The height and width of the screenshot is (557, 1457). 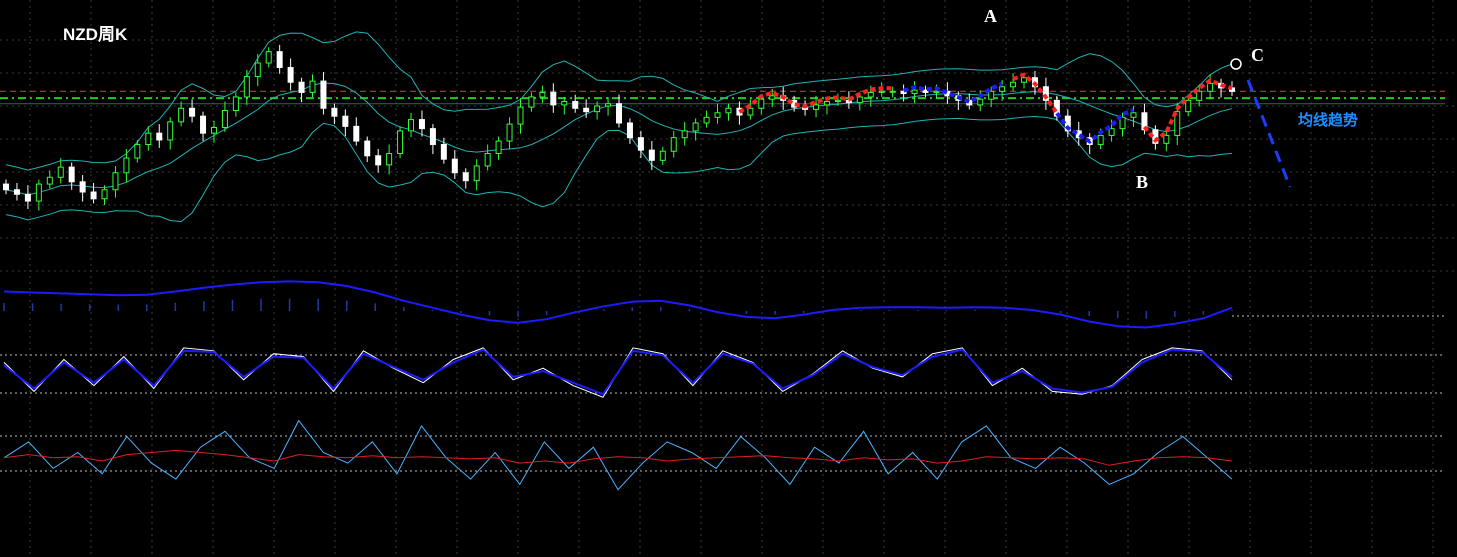 What do you see at coordinates (1142, 182) in the screenshot?
I see `point-label-b: B` at bounding box center [1142, 182].